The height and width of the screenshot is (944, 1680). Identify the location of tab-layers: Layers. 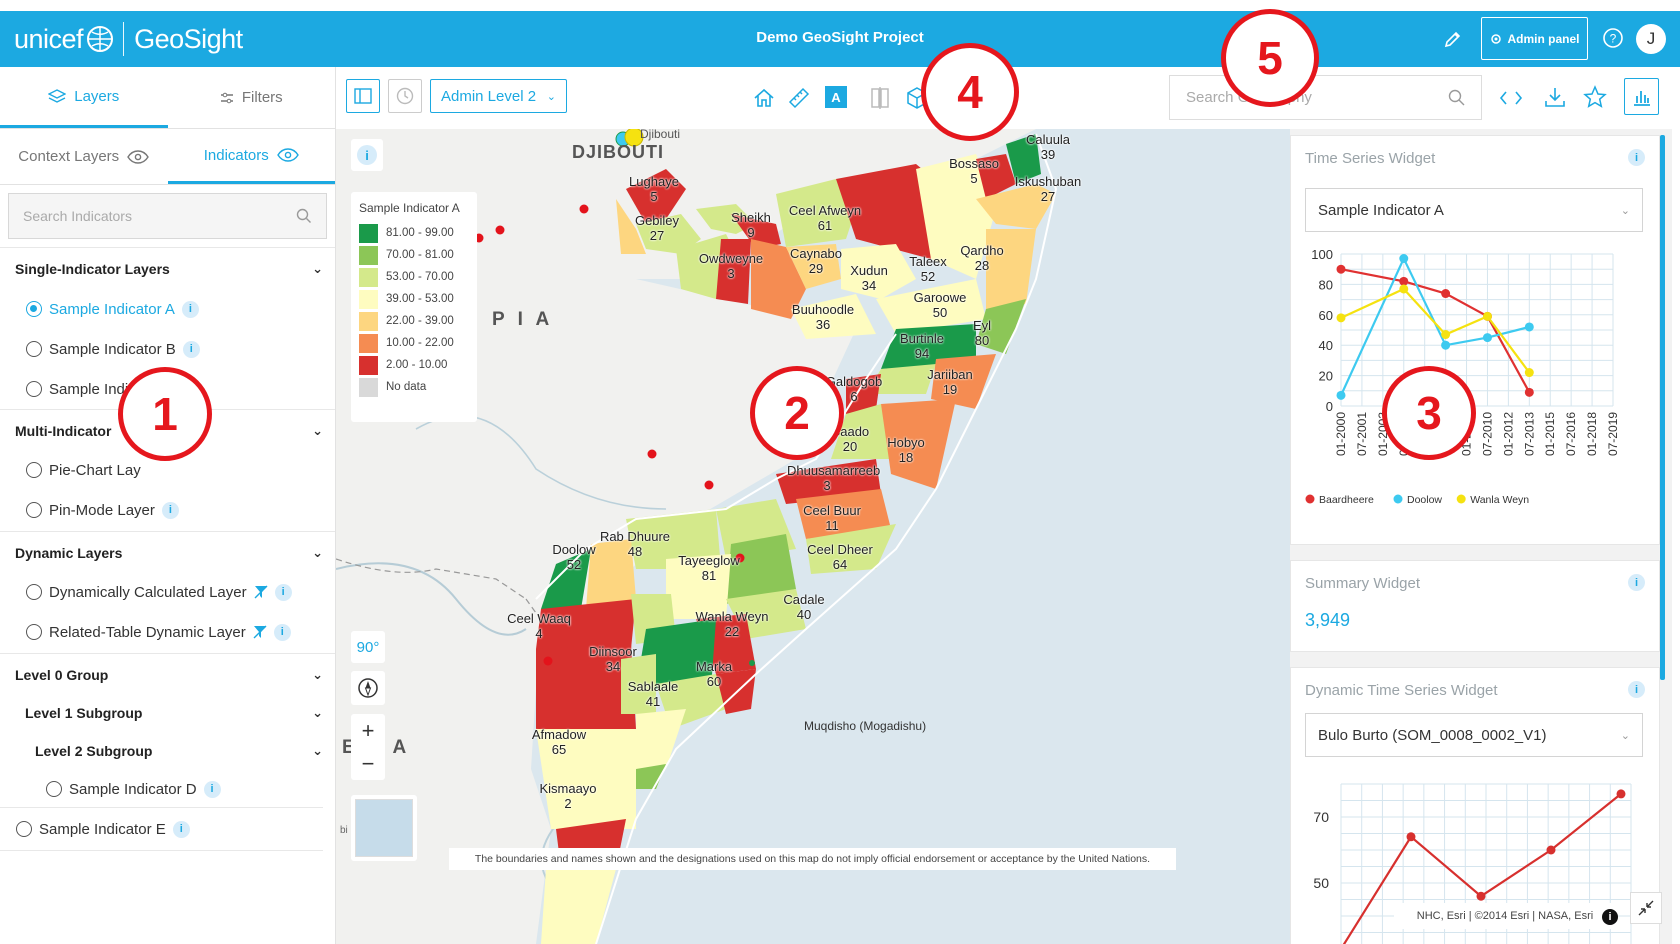
(84, 97).